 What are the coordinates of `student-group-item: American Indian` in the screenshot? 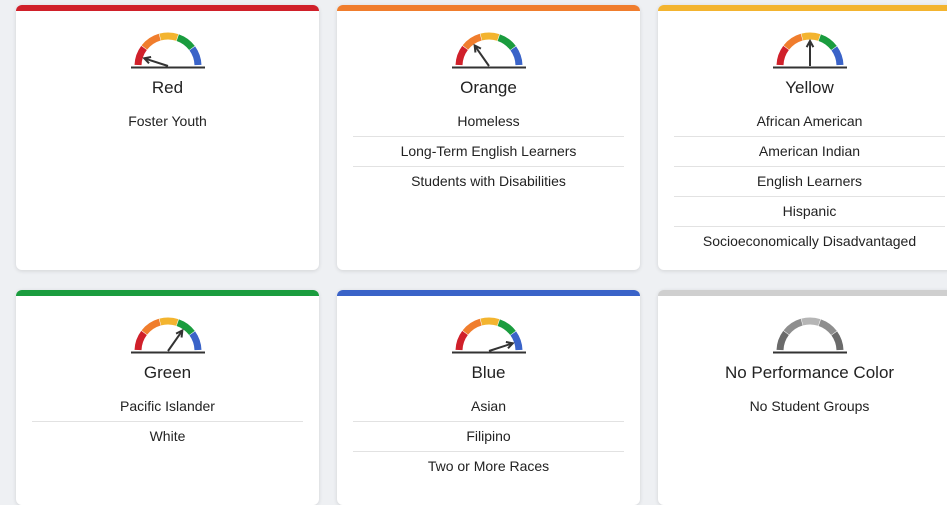 It's located at (809, 152).